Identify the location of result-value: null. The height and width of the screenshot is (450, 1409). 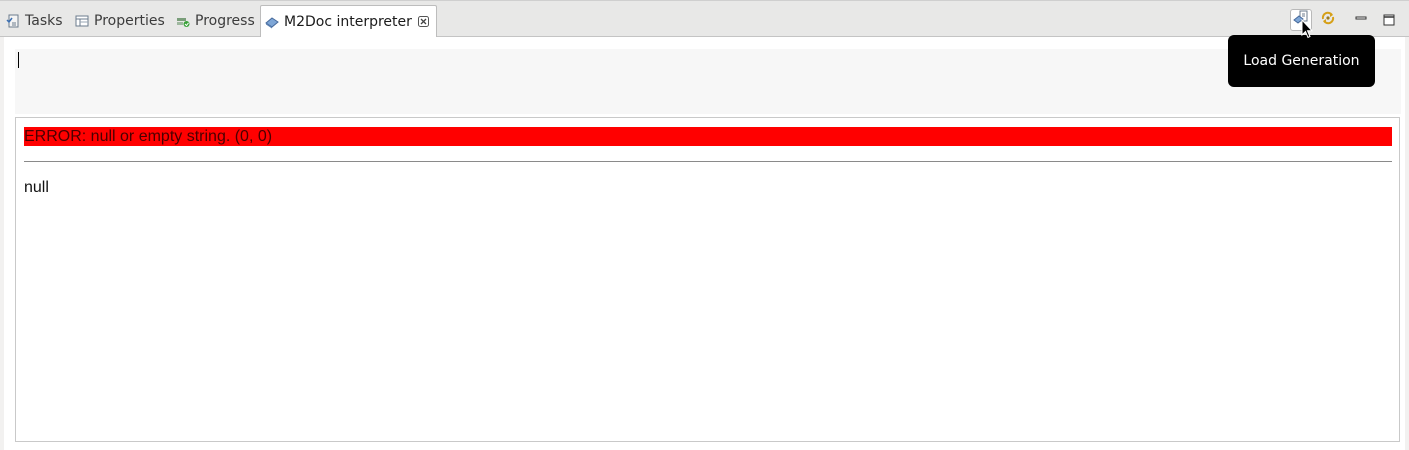
(36, 187).